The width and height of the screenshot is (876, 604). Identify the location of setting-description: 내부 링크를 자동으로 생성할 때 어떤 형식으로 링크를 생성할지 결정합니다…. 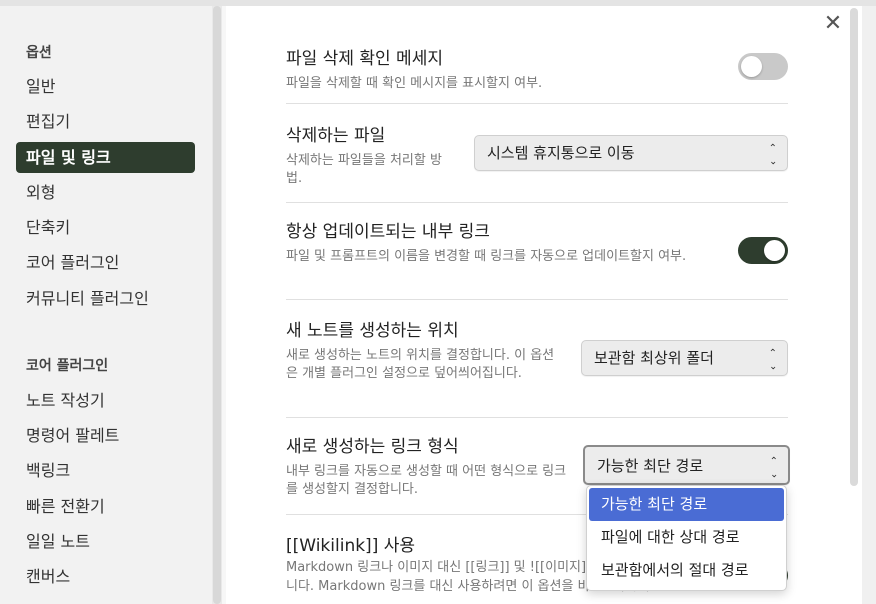
(426, 480).